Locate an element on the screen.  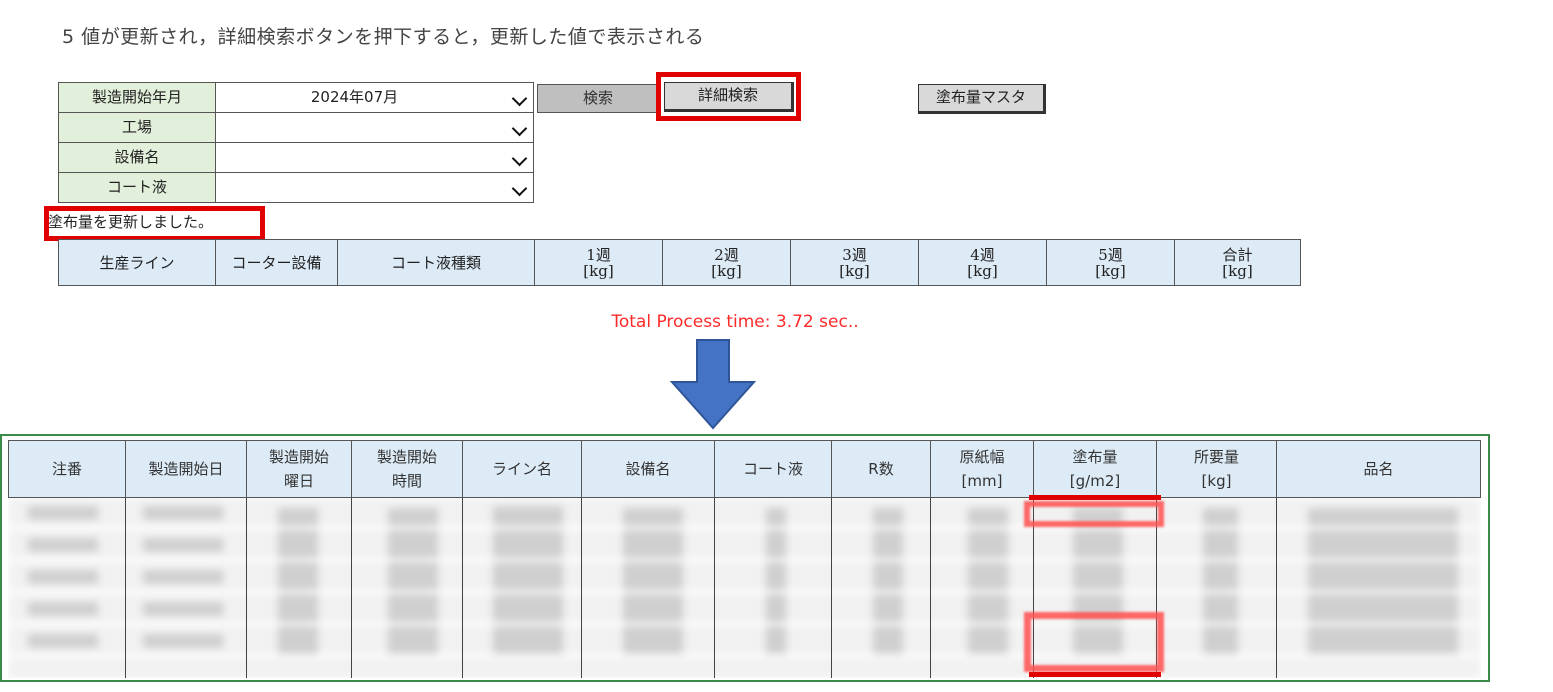
summary-header-line: 生産ライン is located at coordinates (137, 262).